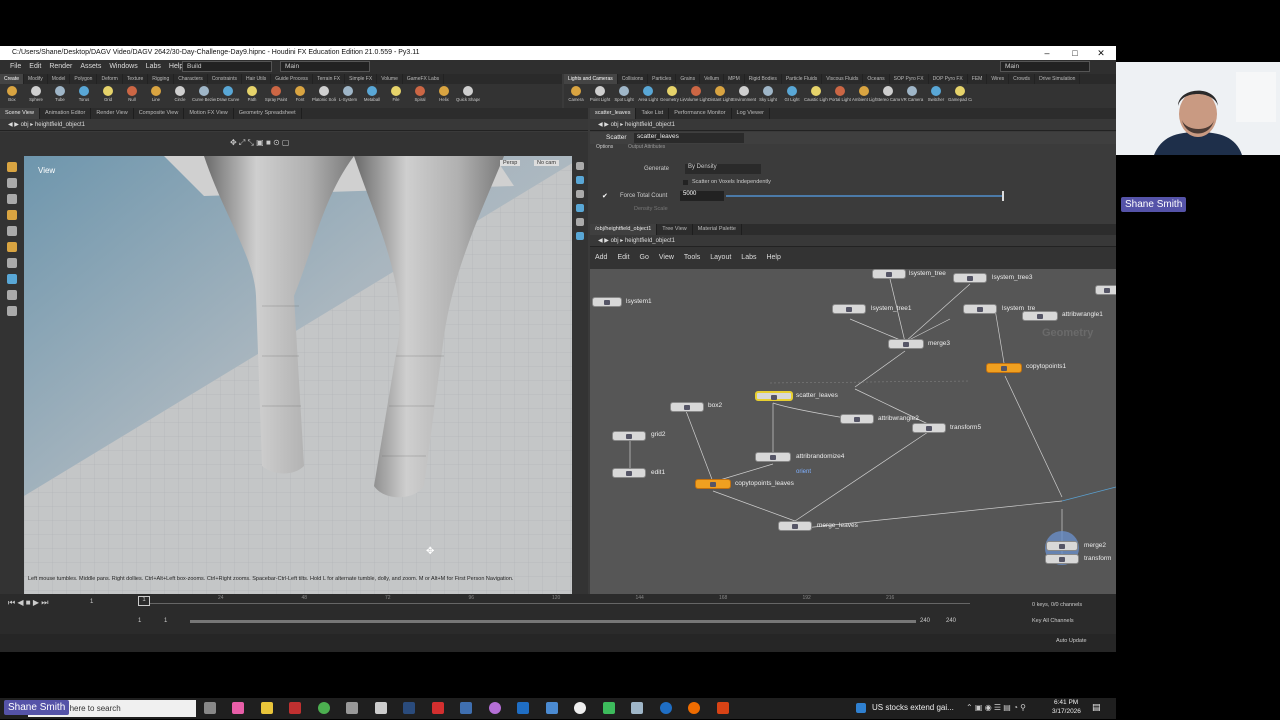 The image size is (1280, 720). I want to click on network-menu-item: Add, so click(601, 258).